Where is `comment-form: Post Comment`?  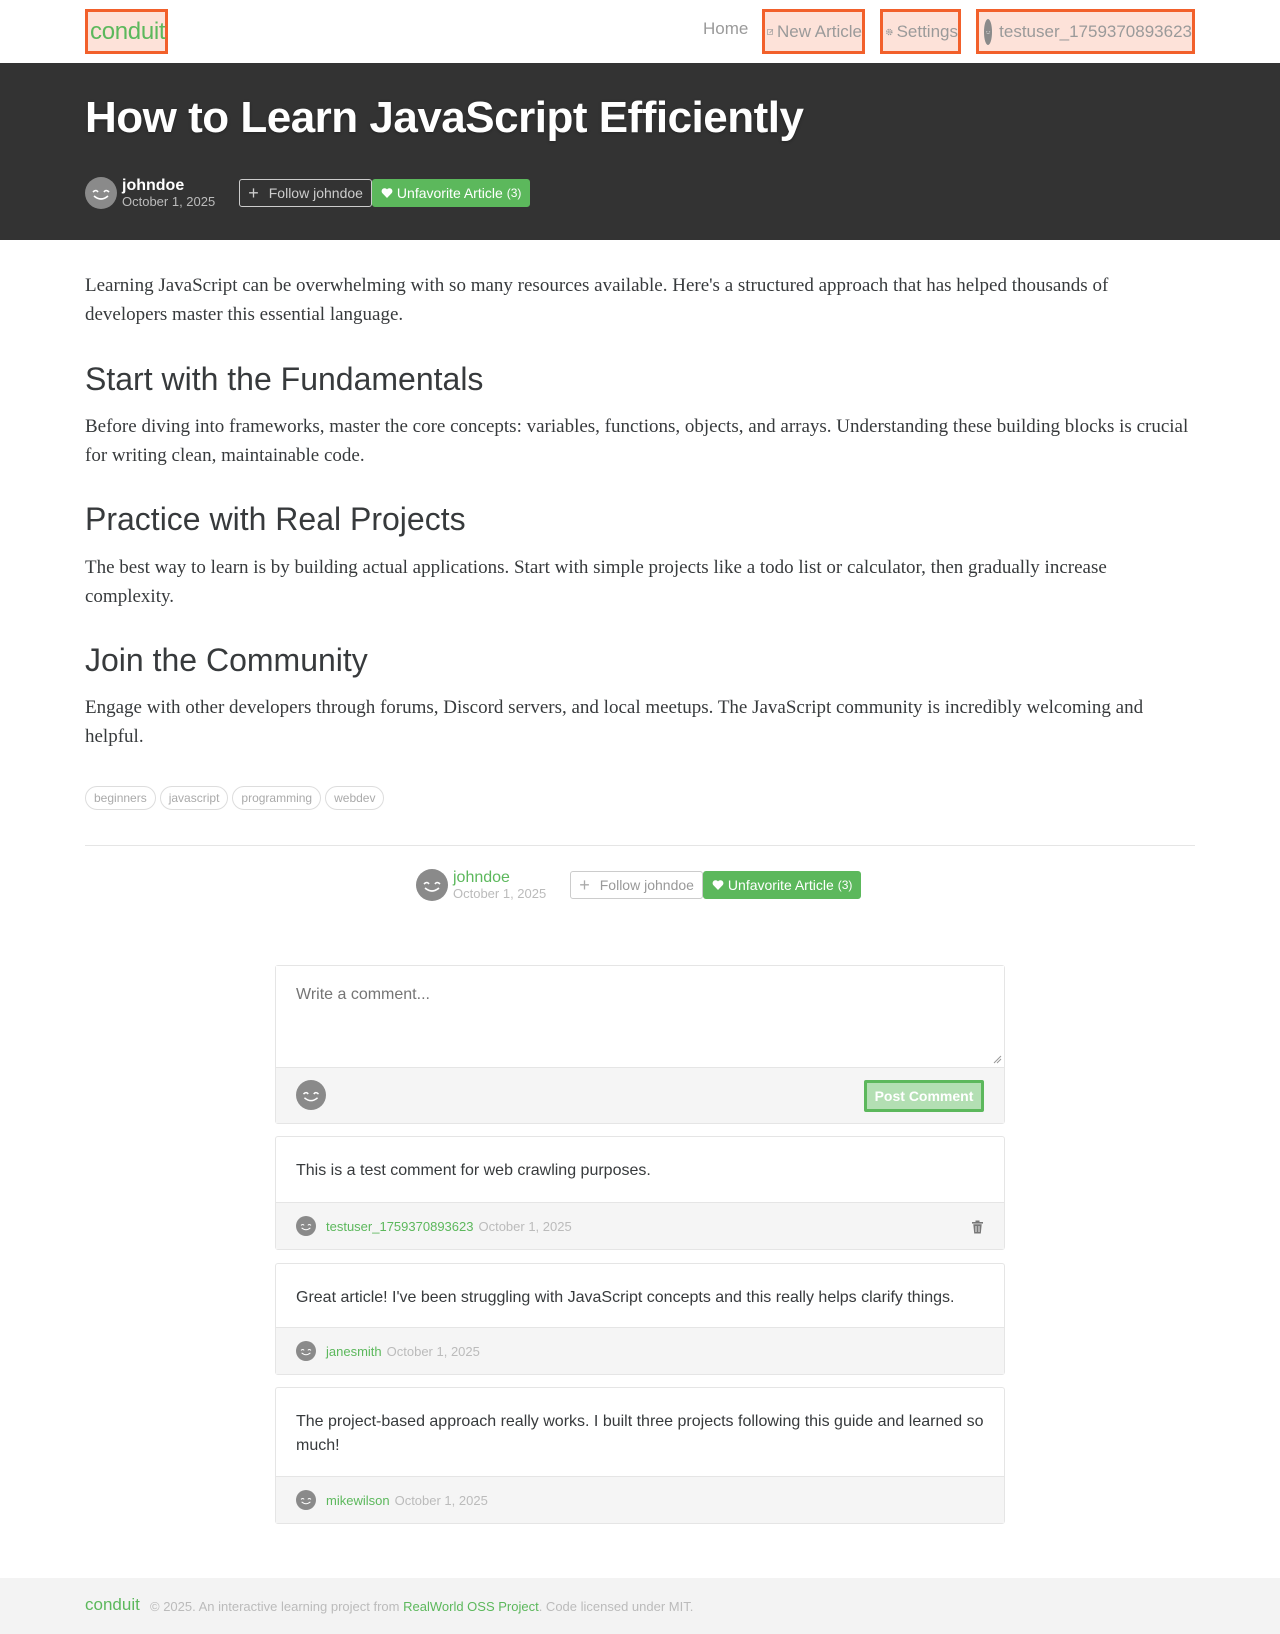
comment-form: Post Comment is located at coordinates (640, 1044).